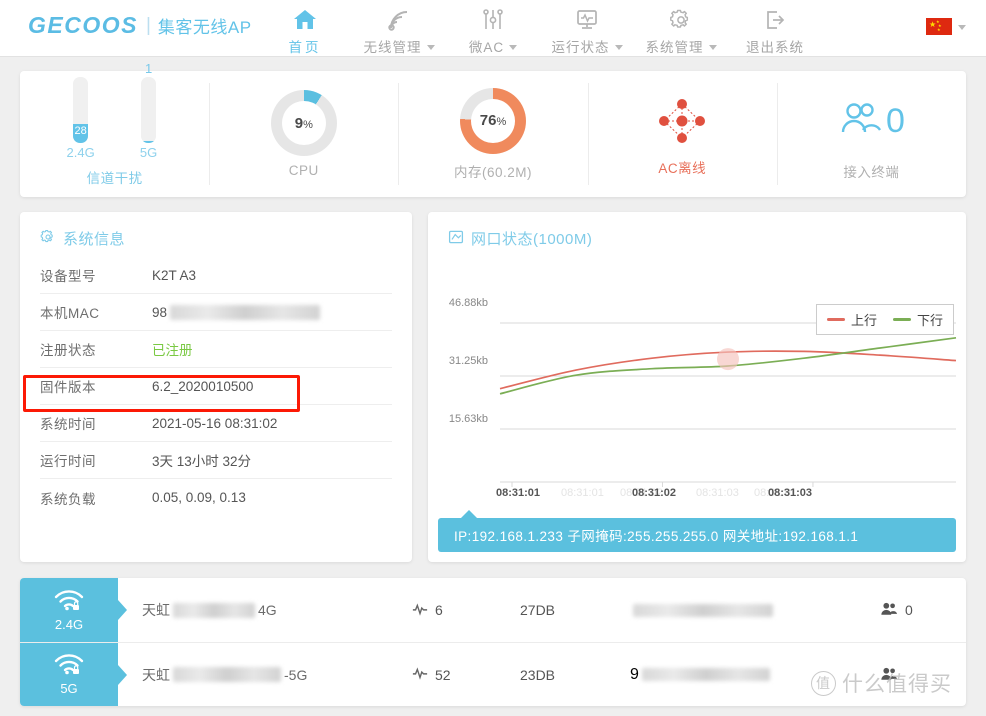 This screenshot has width=986, height=716. What do you see at coordinates (114, 178) in the screenshot?
I see `interference-caption: 信道干扰` at bounding box center [114, 178].